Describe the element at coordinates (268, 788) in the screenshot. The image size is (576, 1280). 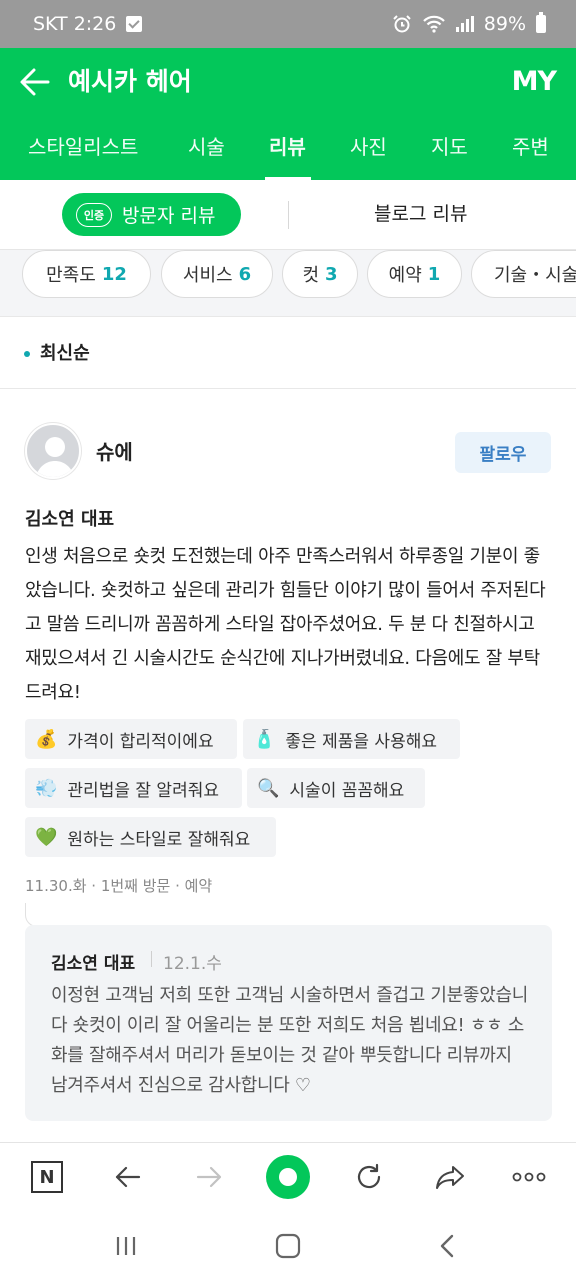
I see `magnifier-icon: 🔍` at that location.